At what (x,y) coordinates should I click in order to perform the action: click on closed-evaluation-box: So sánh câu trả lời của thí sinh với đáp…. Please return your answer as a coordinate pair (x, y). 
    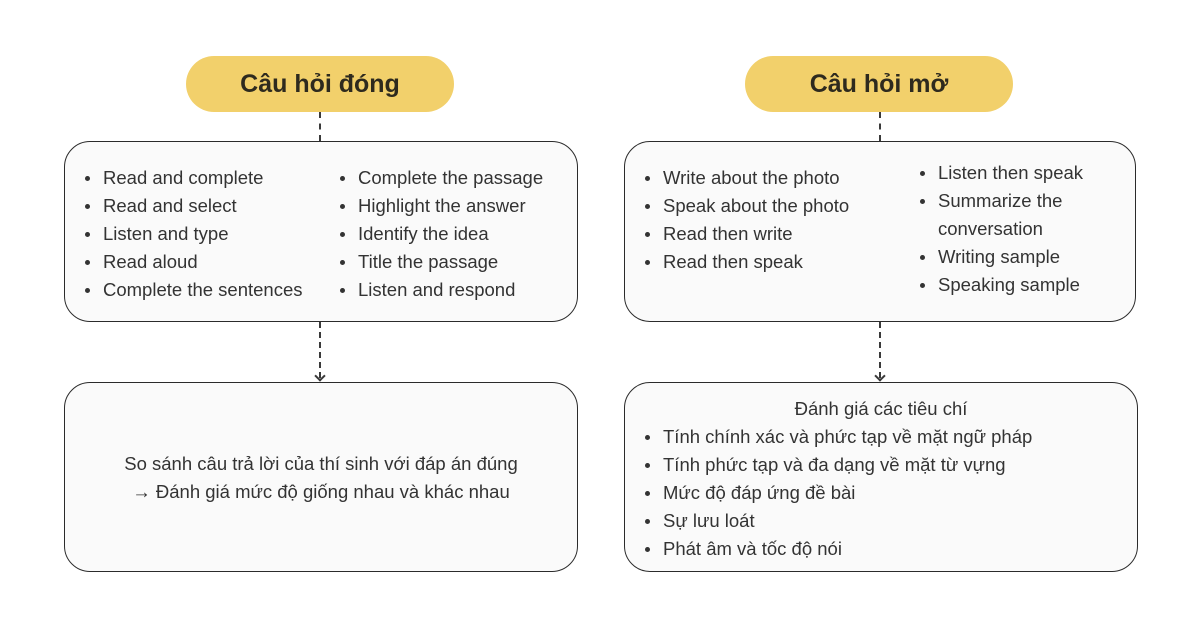
    Looking at the image, I should click on (321, 477).